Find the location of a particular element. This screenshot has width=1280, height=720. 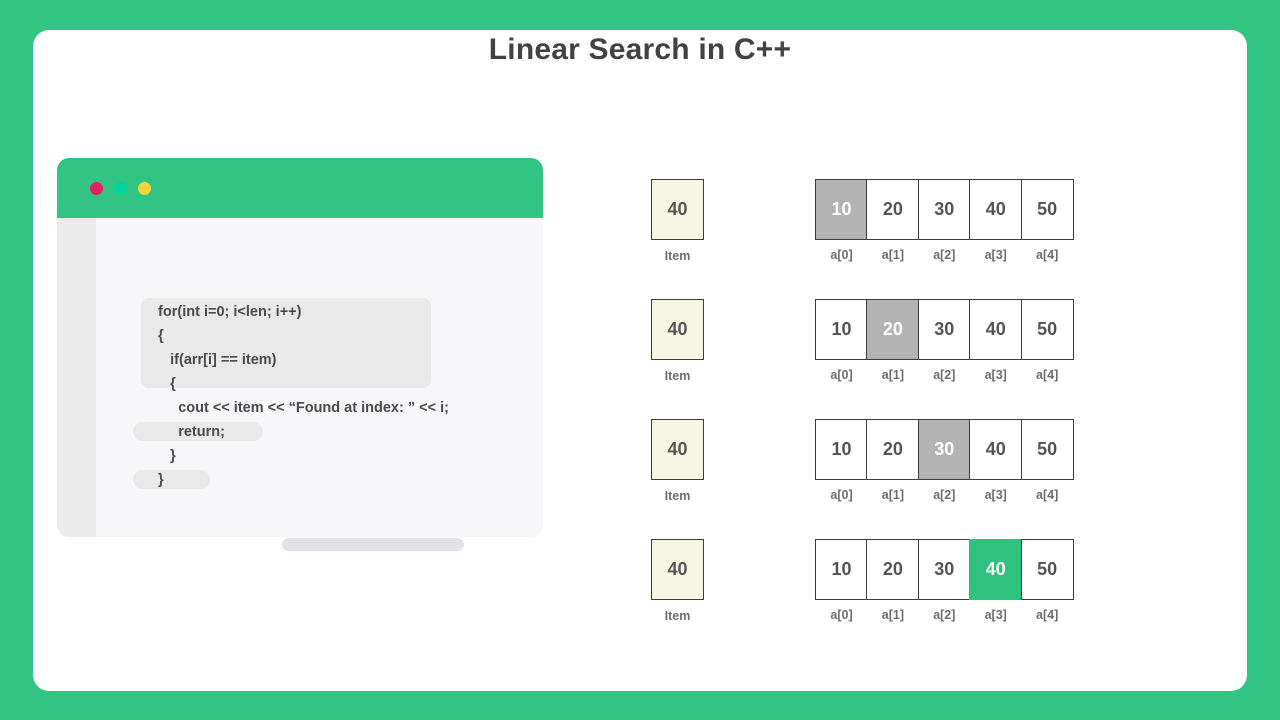

page-title: Linear Search in C++ is located at coordinates (640, 49).